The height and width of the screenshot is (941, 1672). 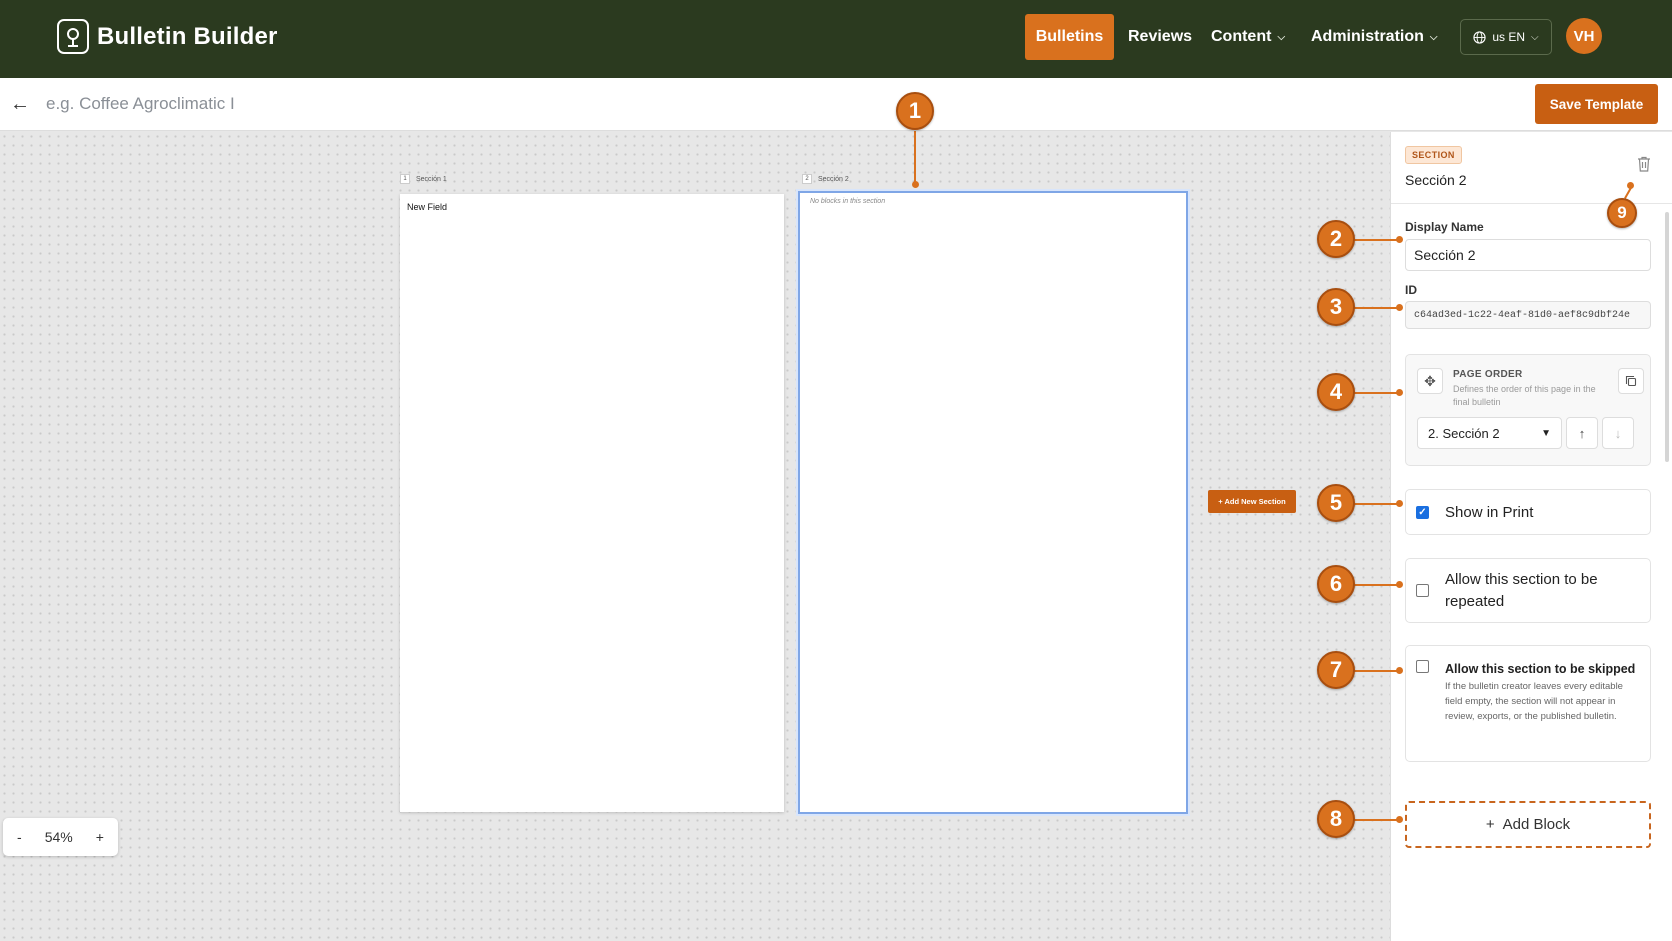 I want to click on callout-5-dot, so click(x=1399, y=503).